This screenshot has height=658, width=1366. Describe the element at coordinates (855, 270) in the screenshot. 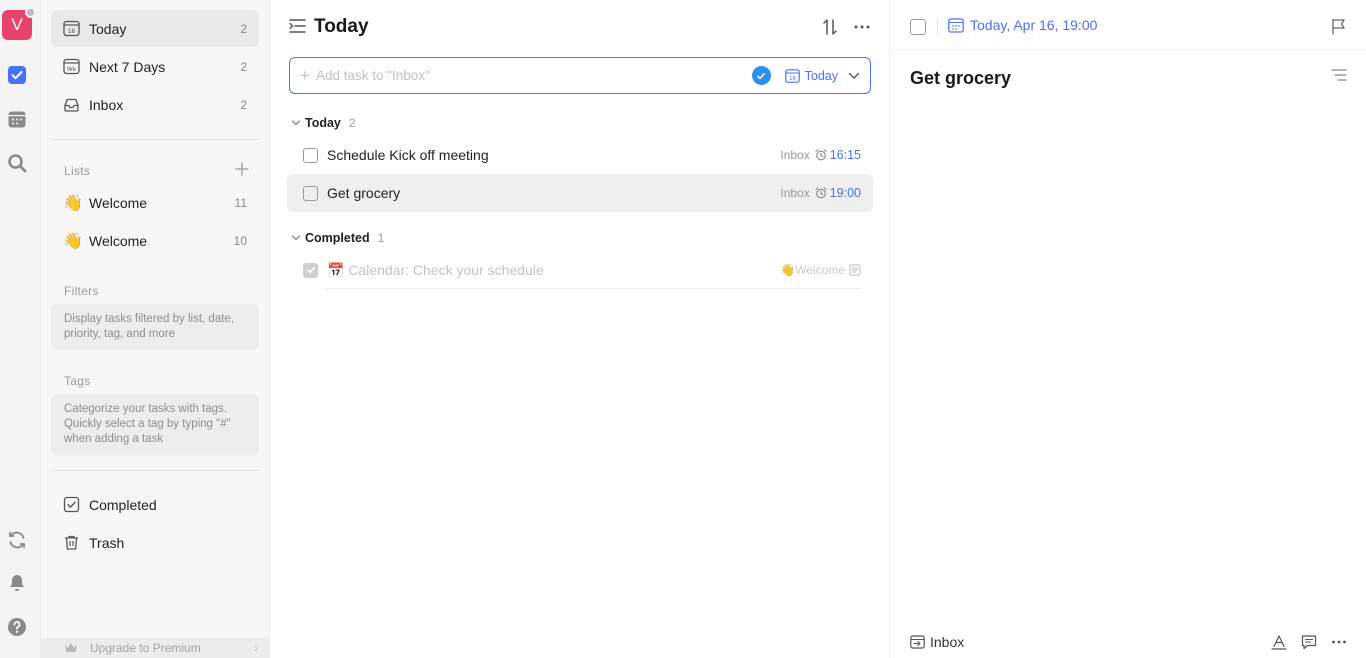

I see `note-icon` at that location.